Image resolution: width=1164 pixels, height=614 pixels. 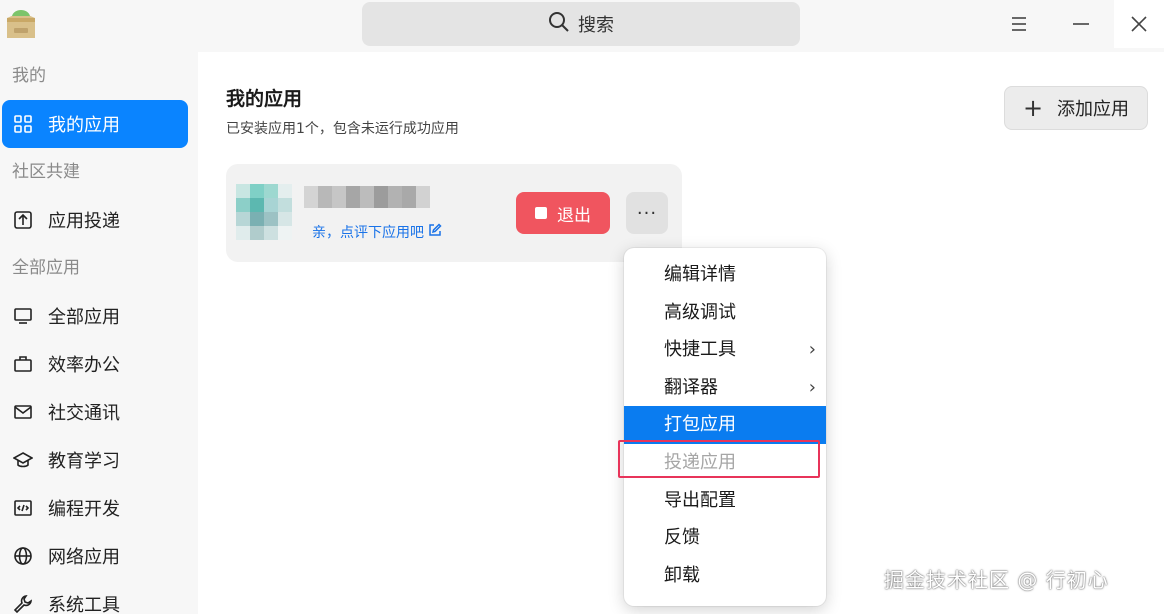 I want to click on more-dots-icon: ···, so click(x=647, y=213).